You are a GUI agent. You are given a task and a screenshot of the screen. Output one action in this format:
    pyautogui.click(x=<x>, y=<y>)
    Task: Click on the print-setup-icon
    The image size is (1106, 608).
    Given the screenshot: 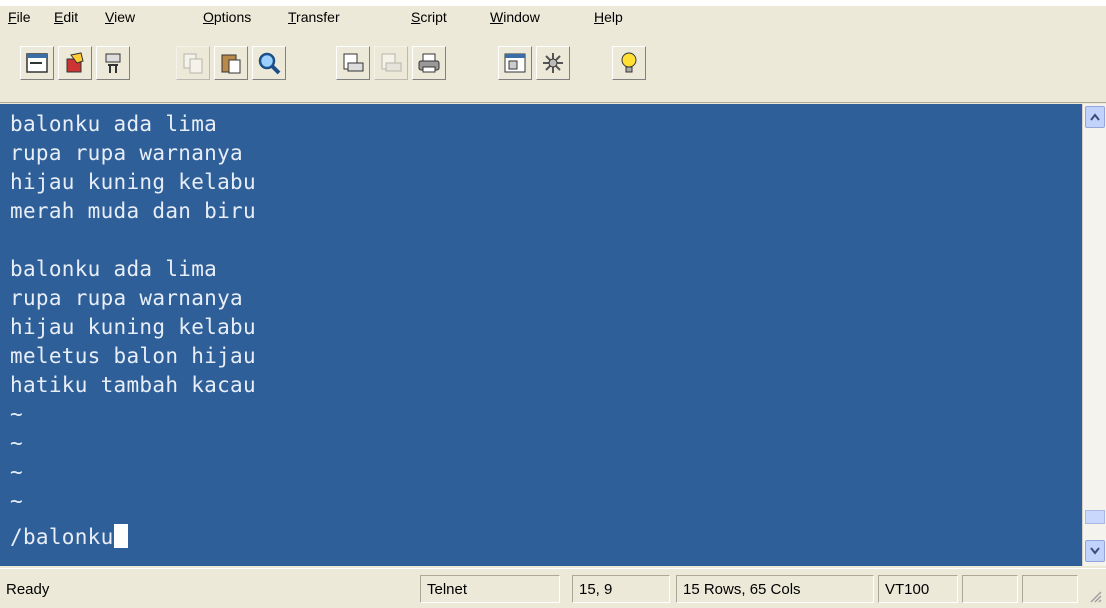 What is the action you would take?
    pyautogui.click(x=353, y=63)
    